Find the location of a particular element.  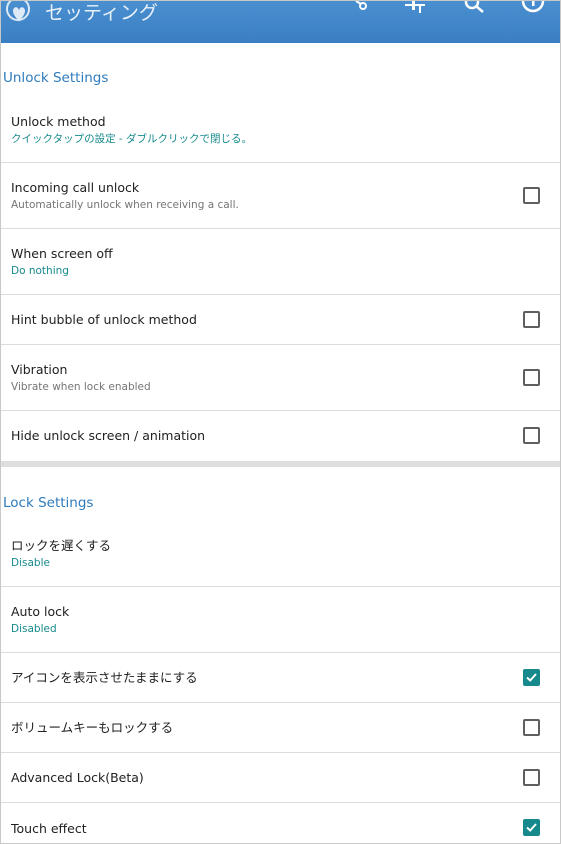

keep-icon-displayed-checkbox is located at coordinates (531, 677).